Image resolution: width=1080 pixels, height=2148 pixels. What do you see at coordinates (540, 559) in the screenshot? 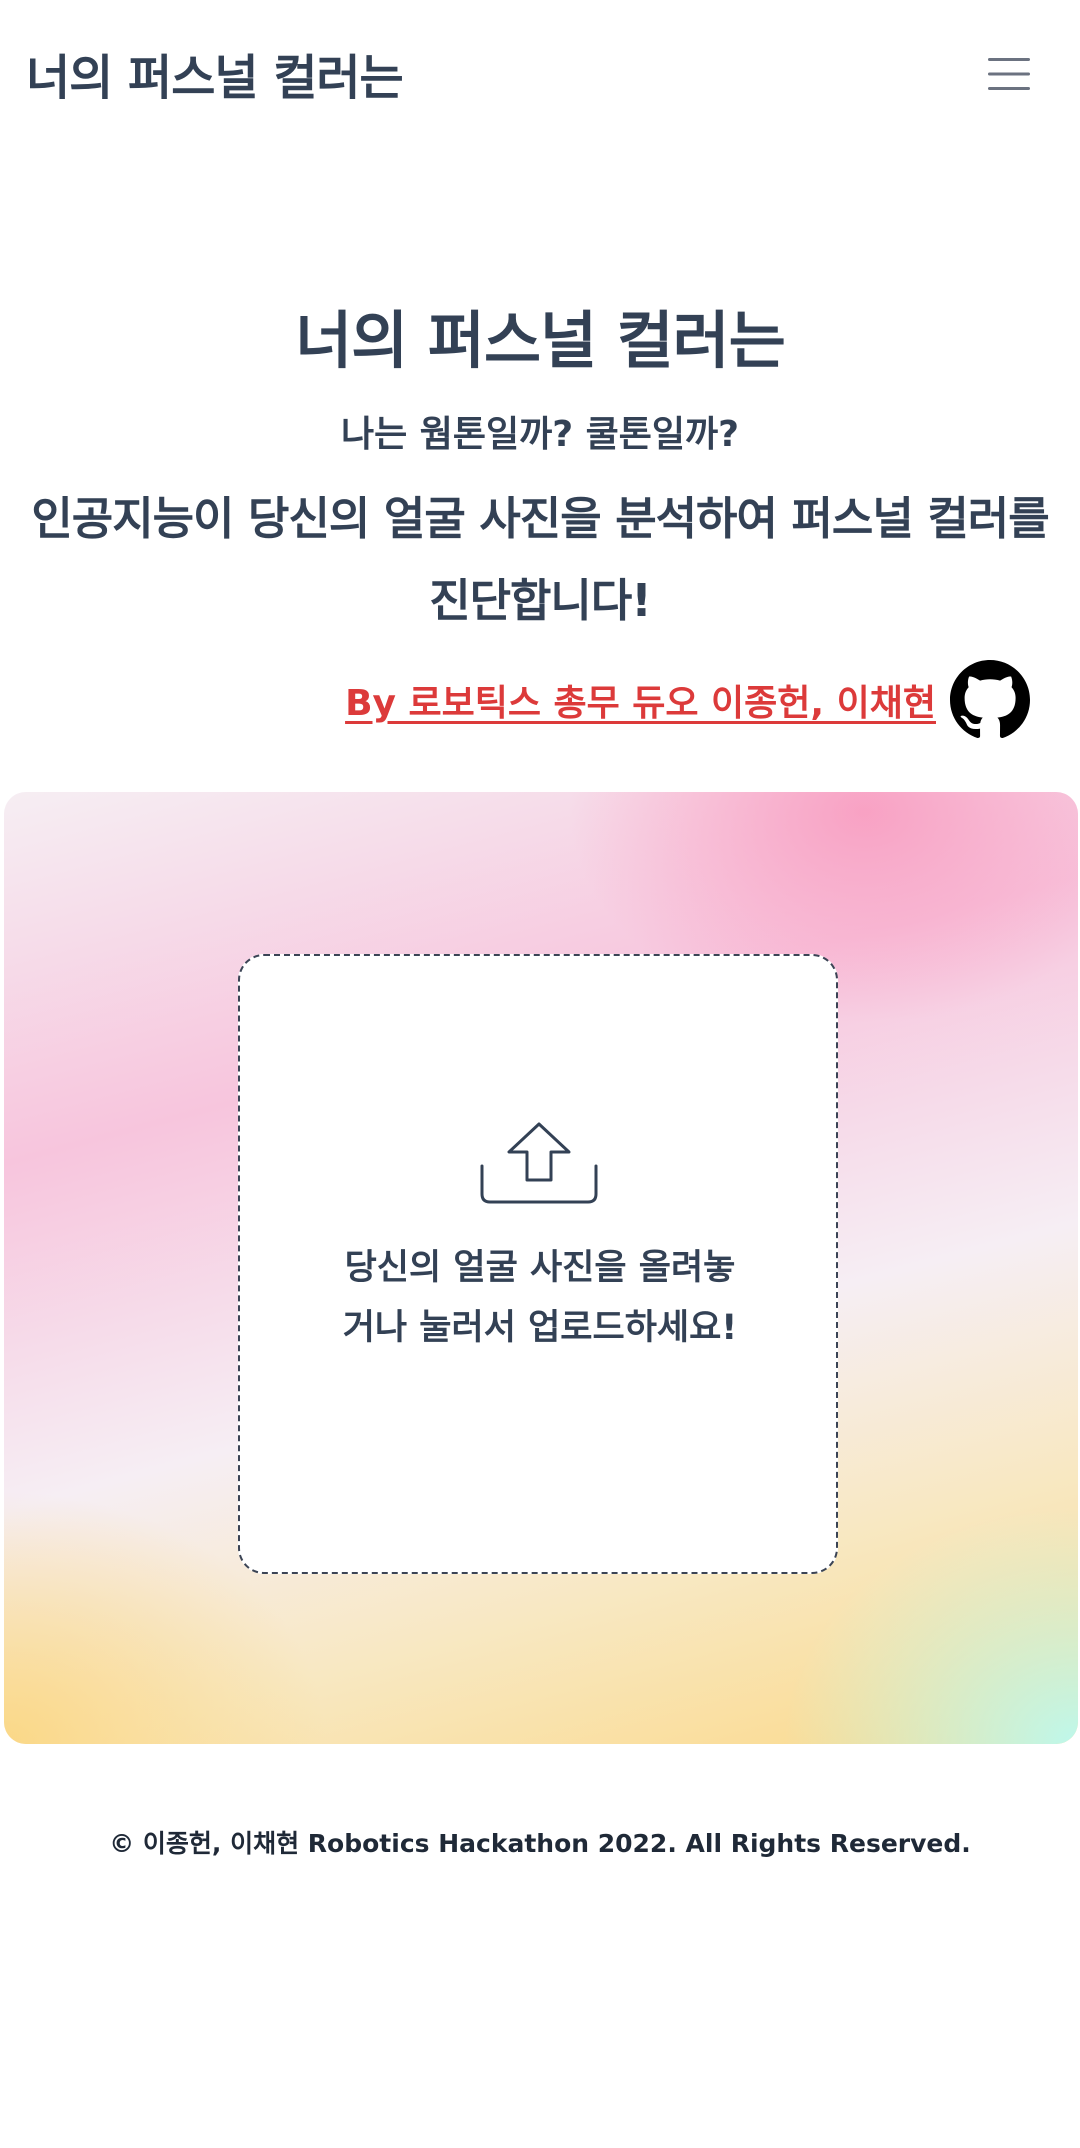
I see `hero-description: 인공지능이 당신의 얼굴 사진을 분석하여 퍼스널 컬러를 진단합니다!` at bounding box center [540, 559].